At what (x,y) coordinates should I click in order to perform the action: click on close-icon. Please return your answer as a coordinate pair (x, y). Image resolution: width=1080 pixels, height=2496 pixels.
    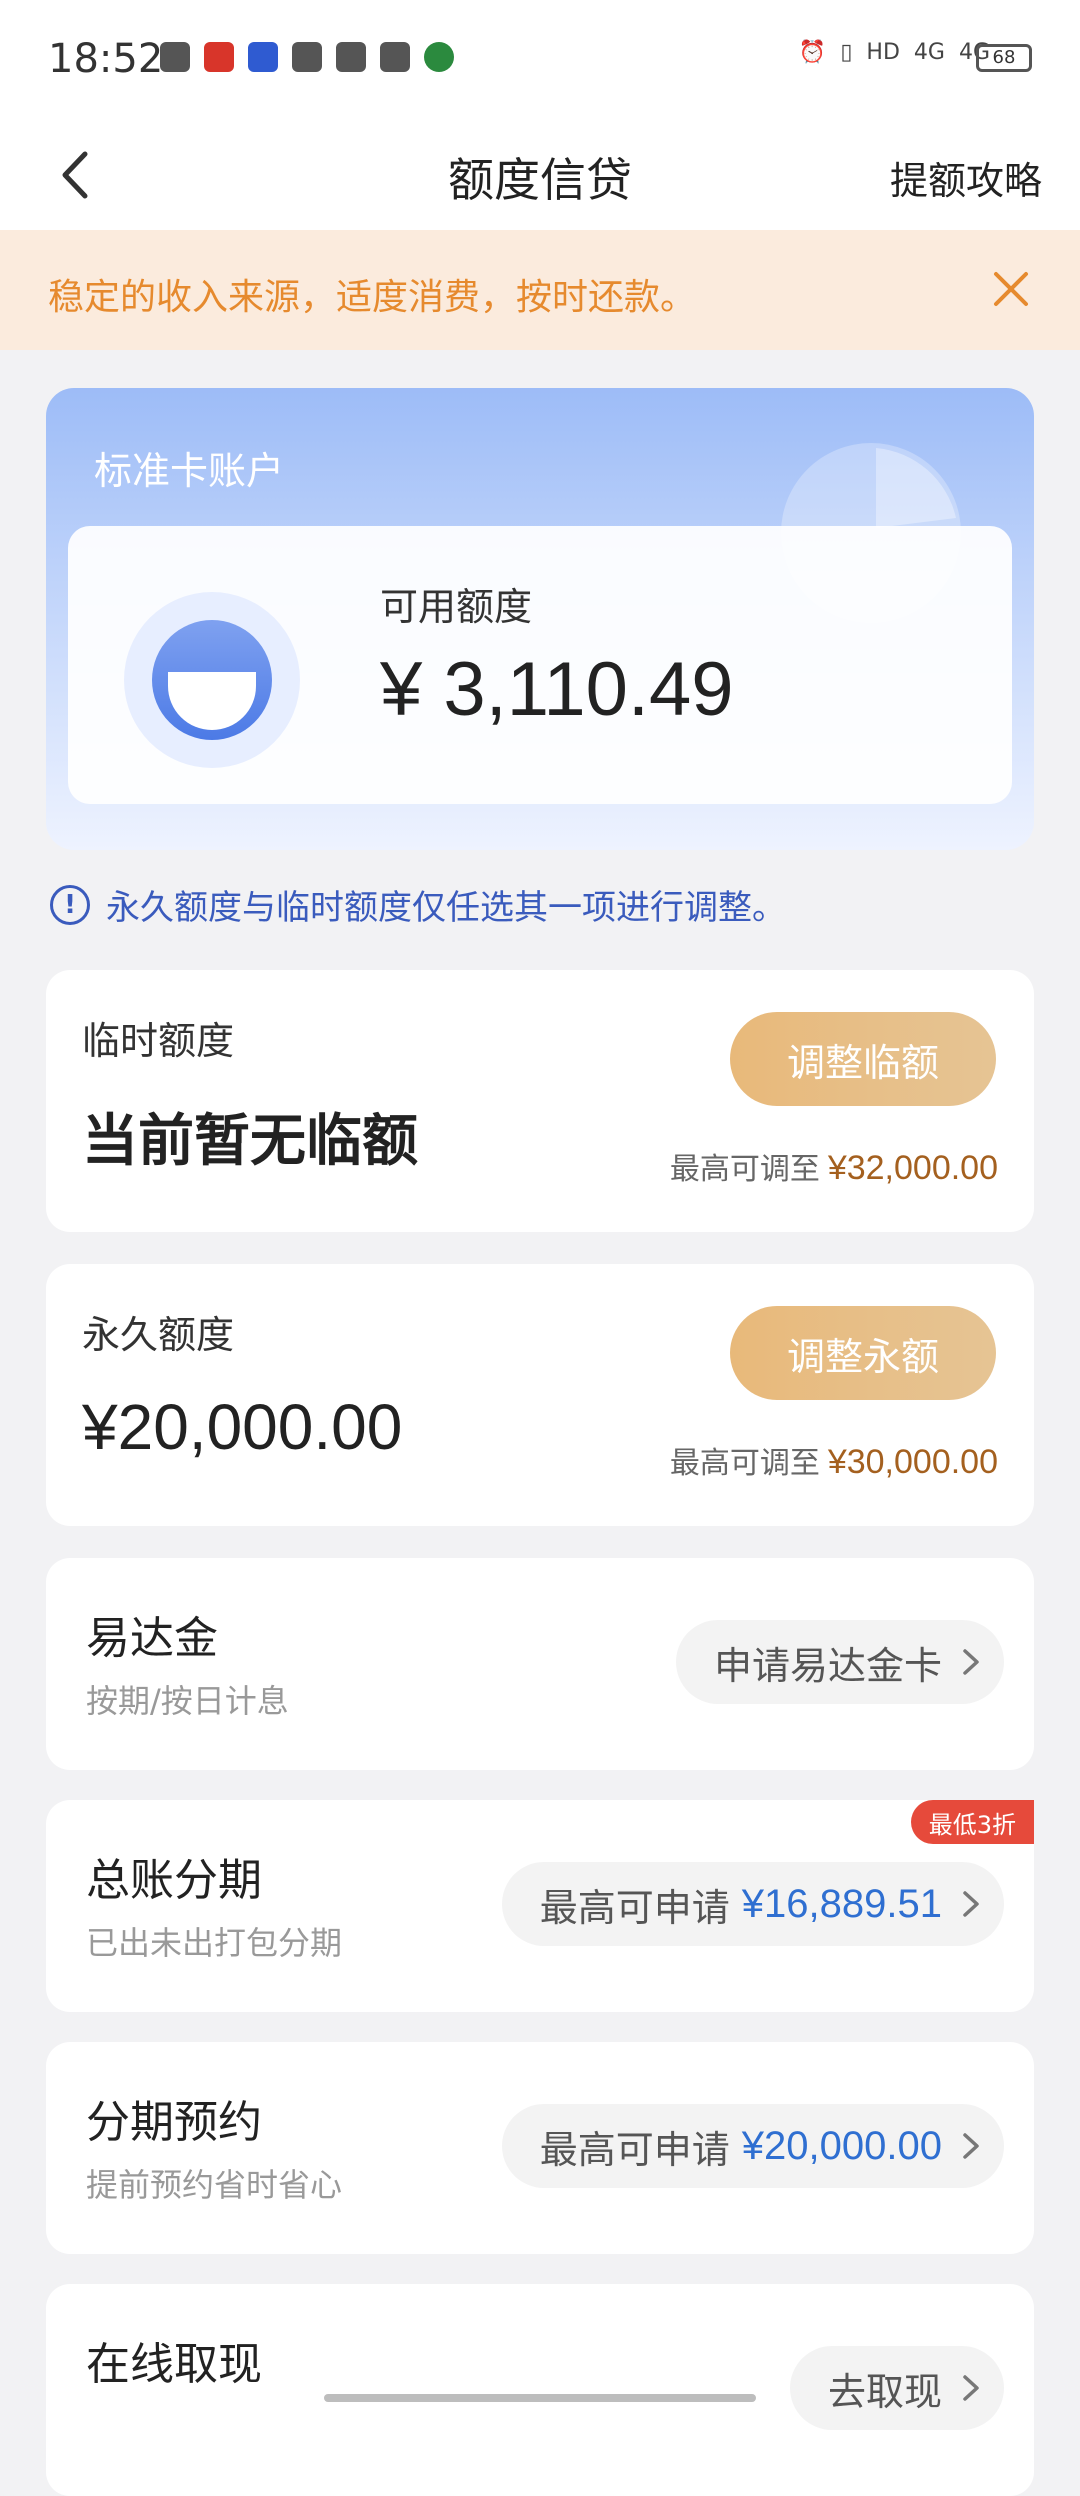
    Looking at the image, I should click on (1011, 289).